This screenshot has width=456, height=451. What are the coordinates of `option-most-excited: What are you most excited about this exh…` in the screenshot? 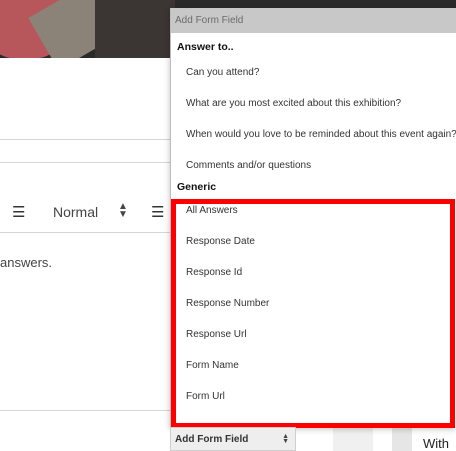 It's located at (313, 103).